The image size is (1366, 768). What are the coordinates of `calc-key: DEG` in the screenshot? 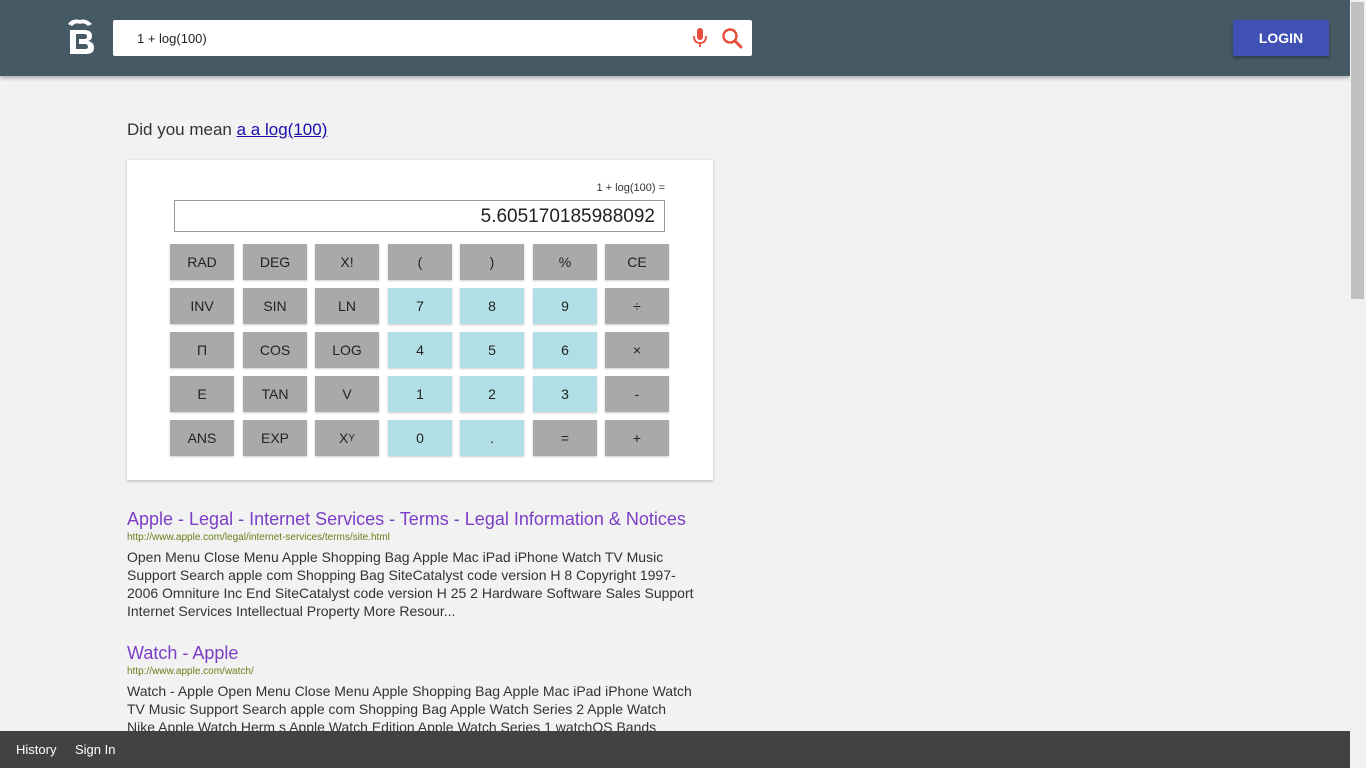 It's located at (275, 262).